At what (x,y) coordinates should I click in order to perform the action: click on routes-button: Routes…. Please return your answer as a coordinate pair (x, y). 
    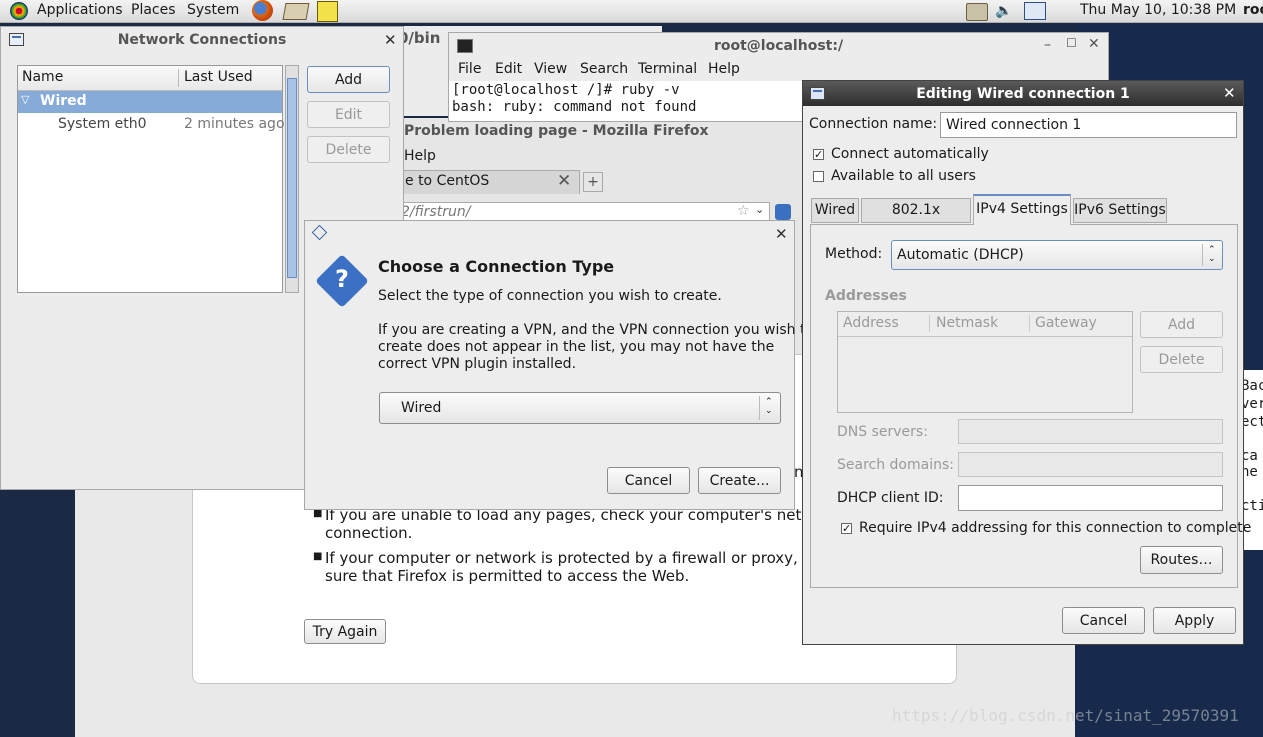
    Looking at the image, I should click on (1181, 560).